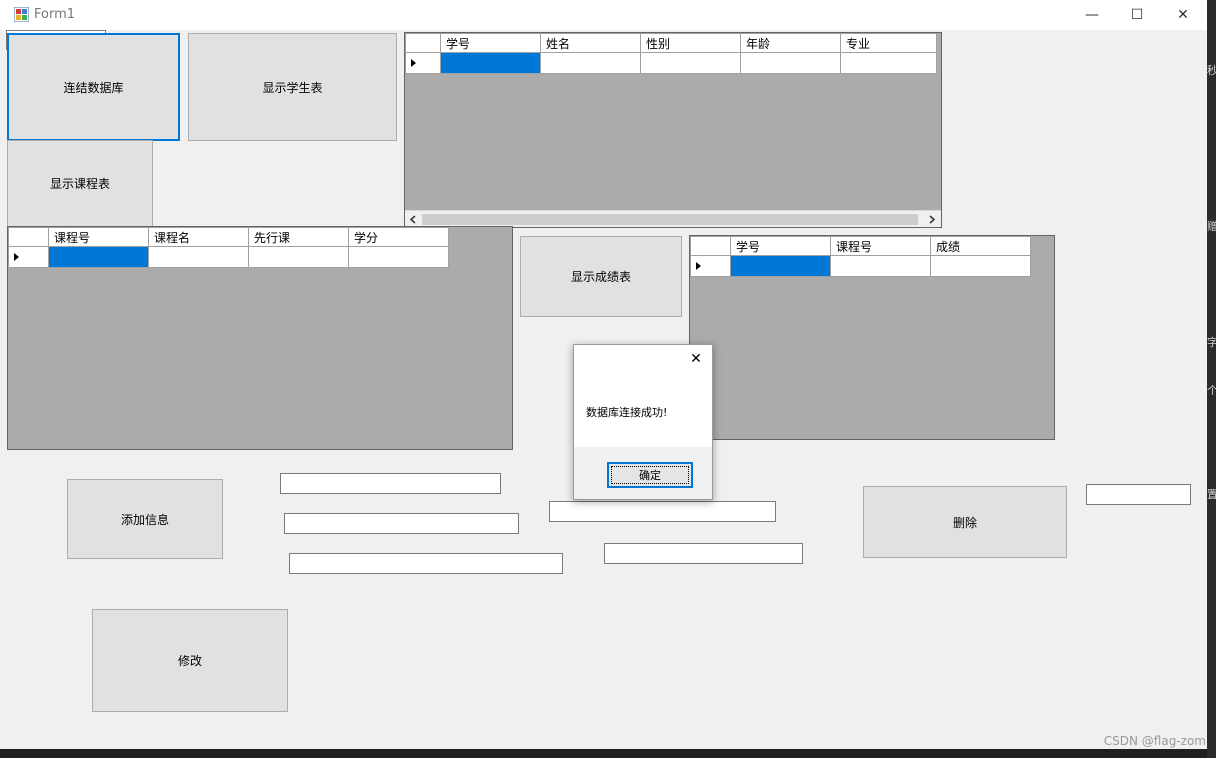 The height and width of the screenshot is (758, 1216). I want to click on show-grades-button: 显示成绩表, so click(601, 276).